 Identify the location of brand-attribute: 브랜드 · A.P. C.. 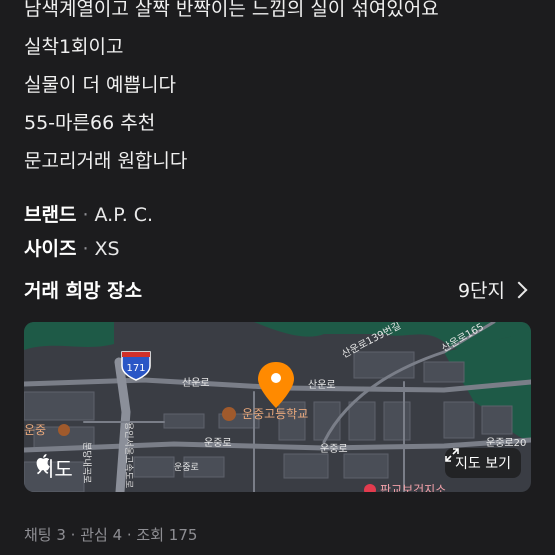
(88, 213).